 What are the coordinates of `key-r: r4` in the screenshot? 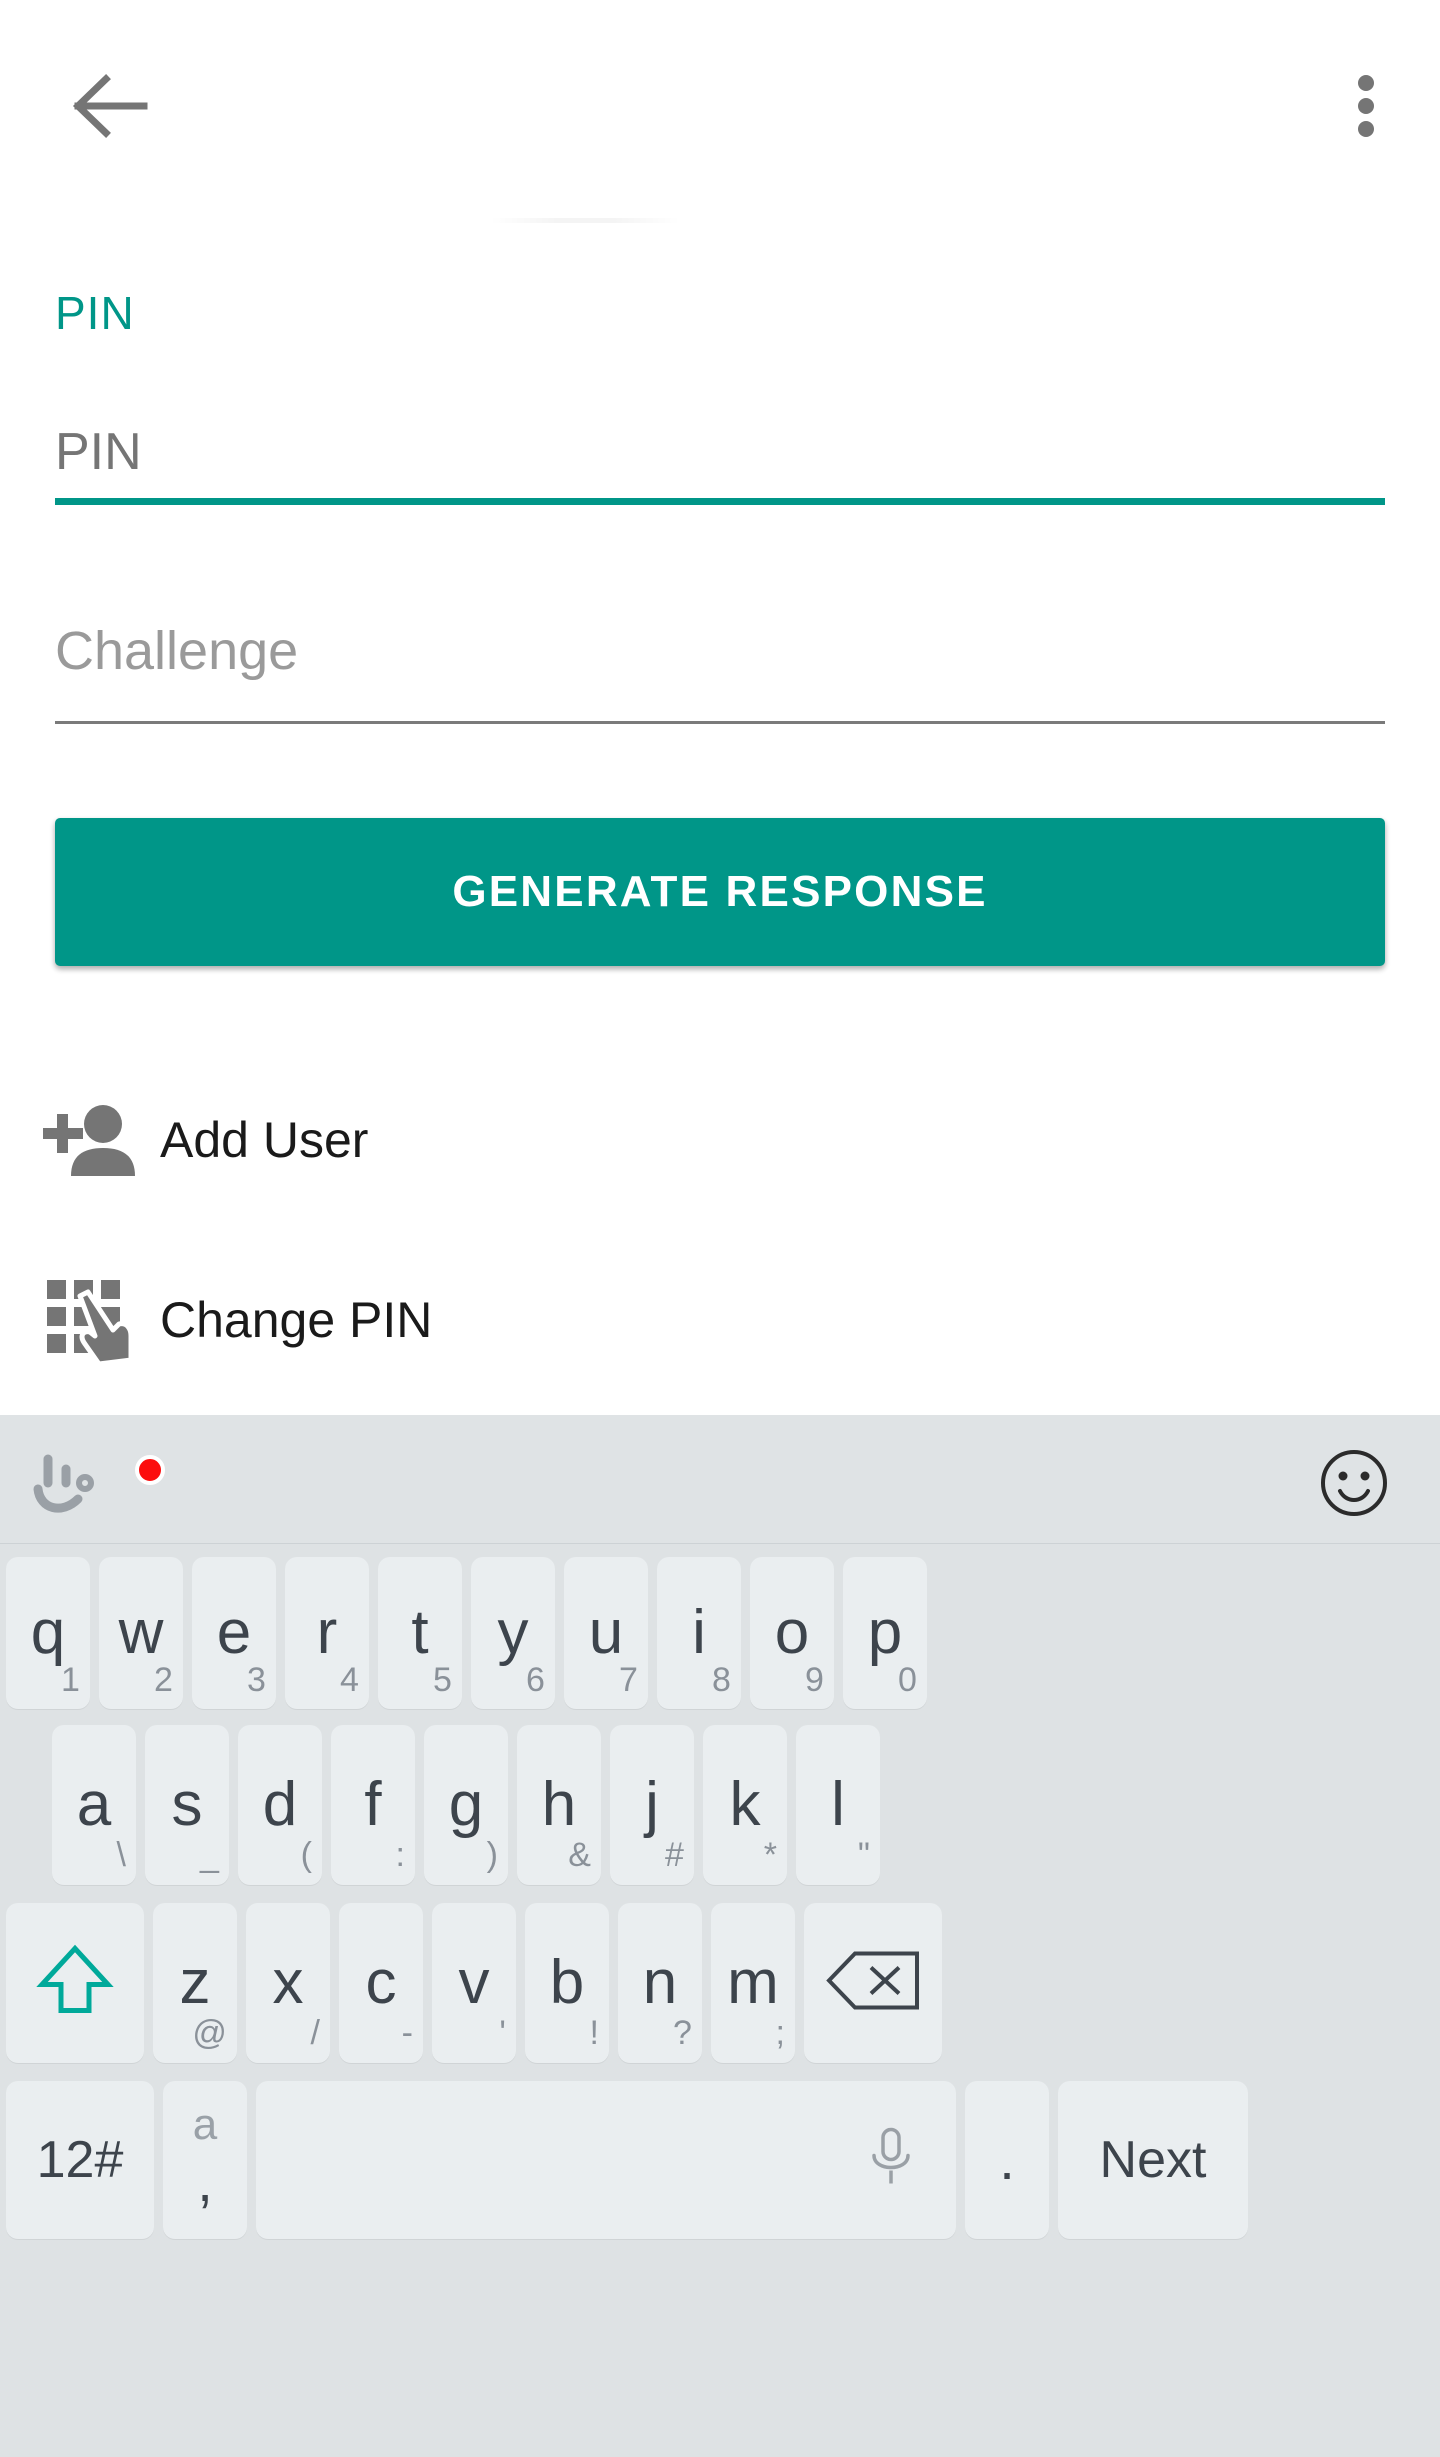 It's located at (327, 1633).